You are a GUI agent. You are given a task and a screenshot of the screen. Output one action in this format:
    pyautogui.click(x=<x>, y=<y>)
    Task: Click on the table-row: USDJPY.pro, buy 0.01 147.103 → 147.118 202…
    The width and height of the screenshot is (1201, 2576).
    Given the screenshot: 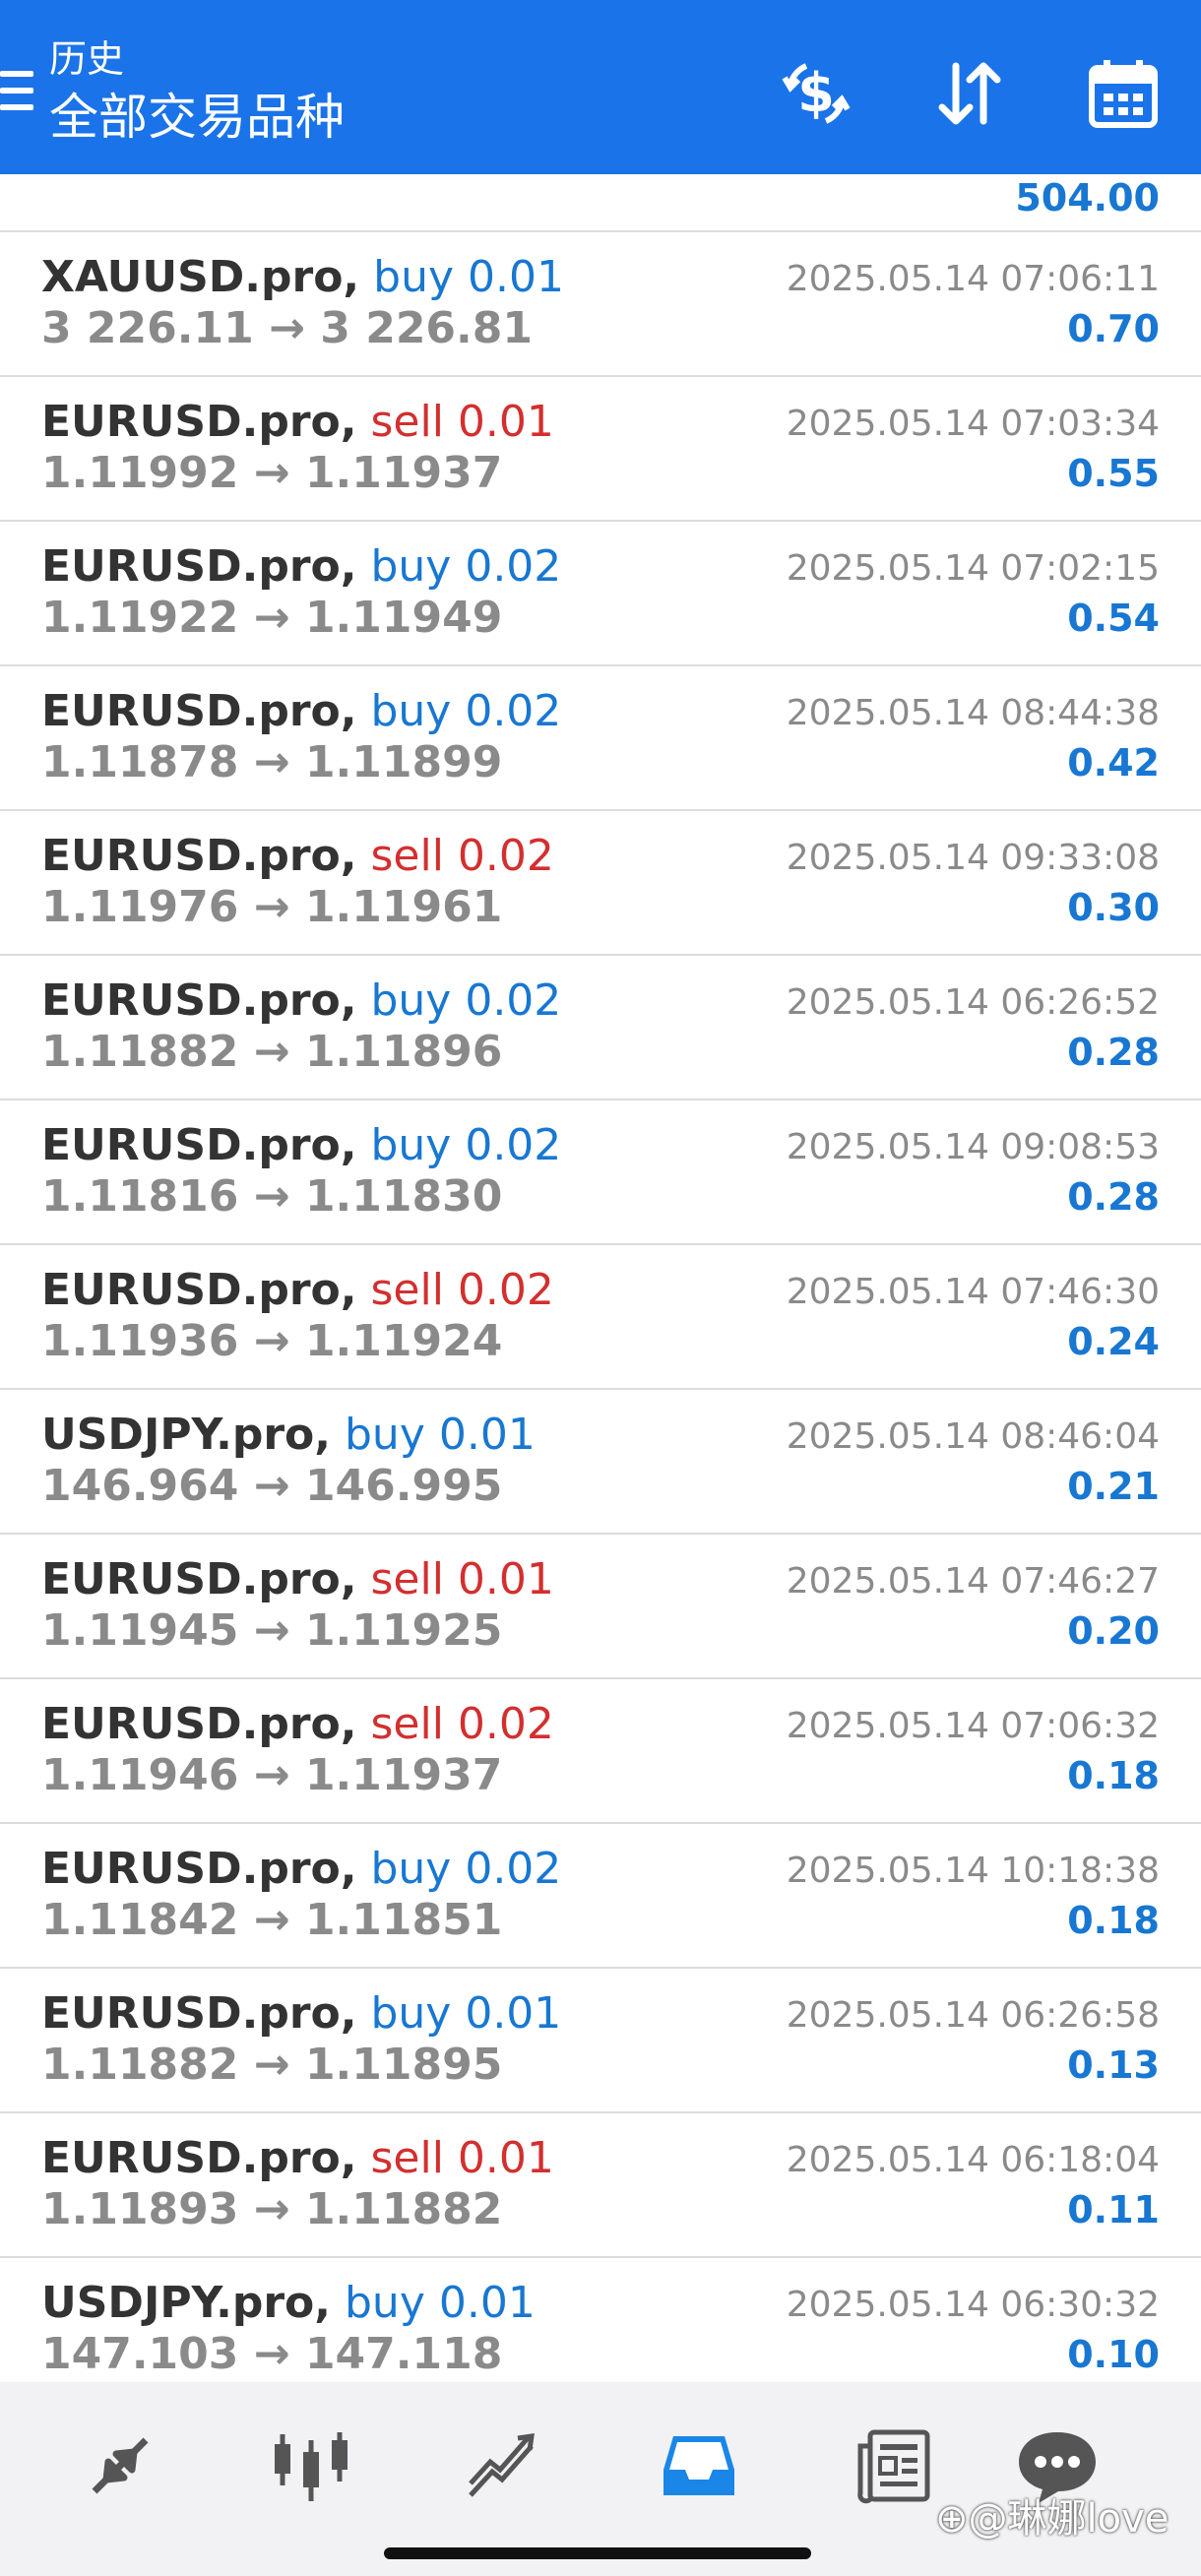 What is the action you would take?
    pyautogui.click(x=600, y=2330)
    